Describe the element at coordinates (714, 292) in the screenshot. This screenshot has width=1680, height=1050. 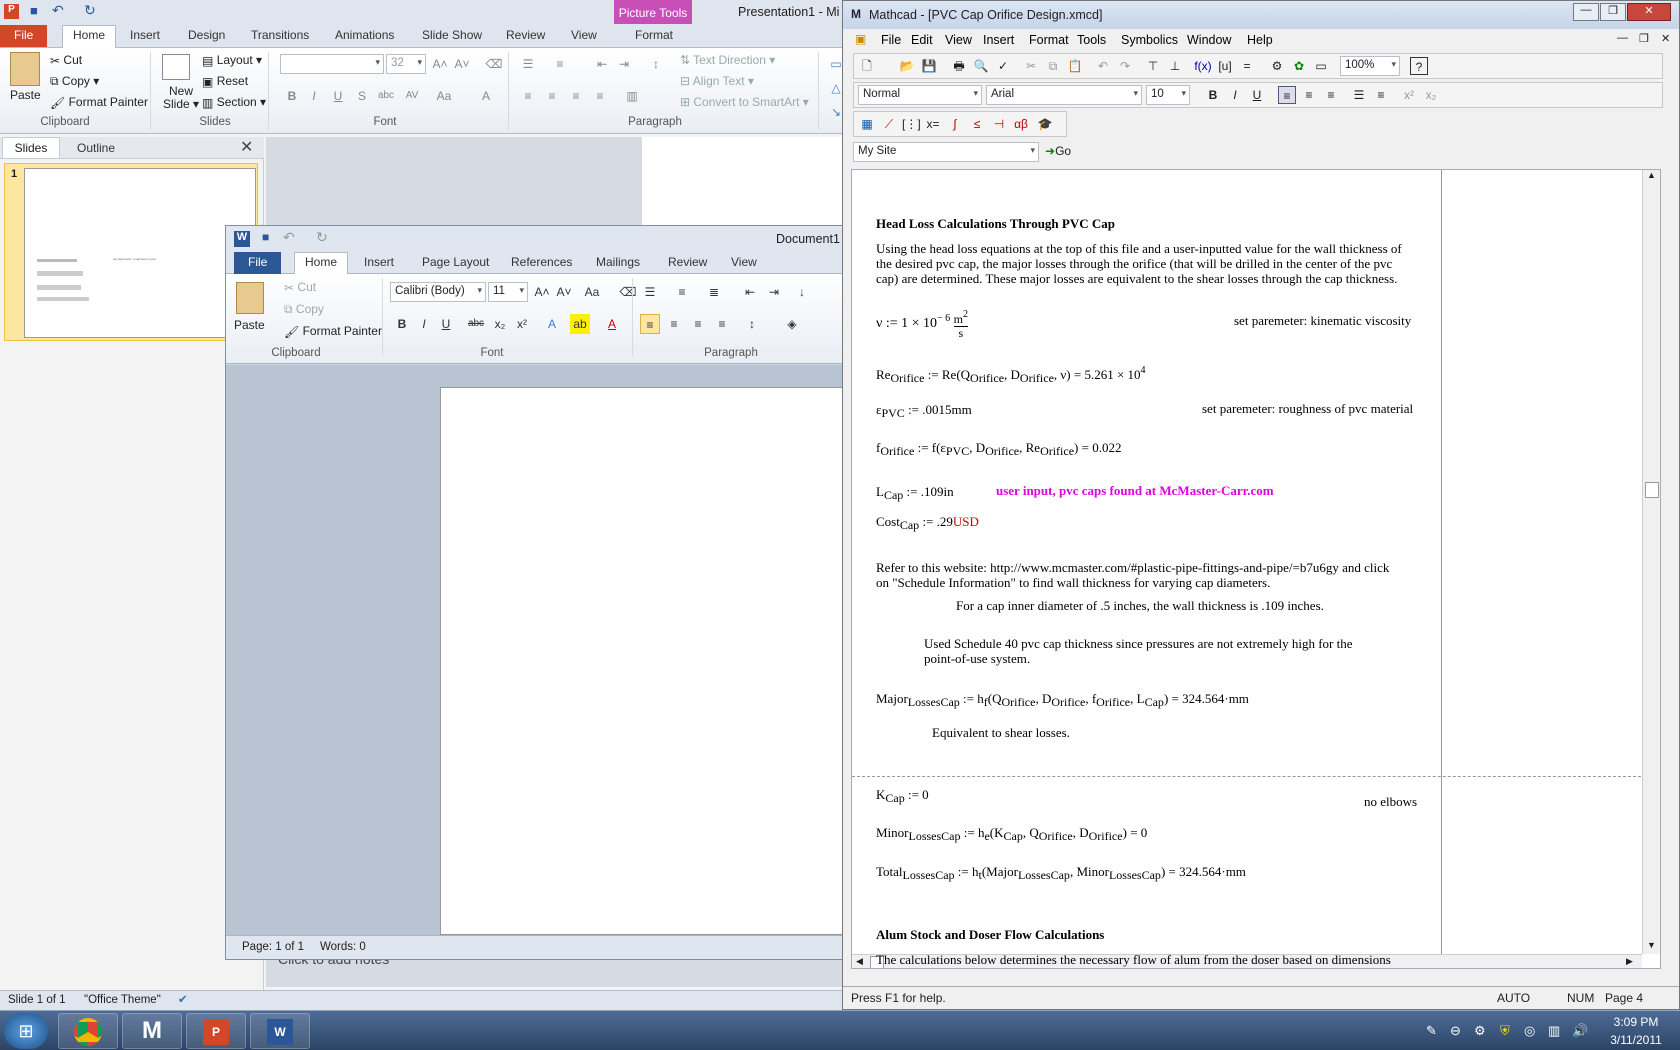
I see `multilevel-list-icon: ≣` at that location.